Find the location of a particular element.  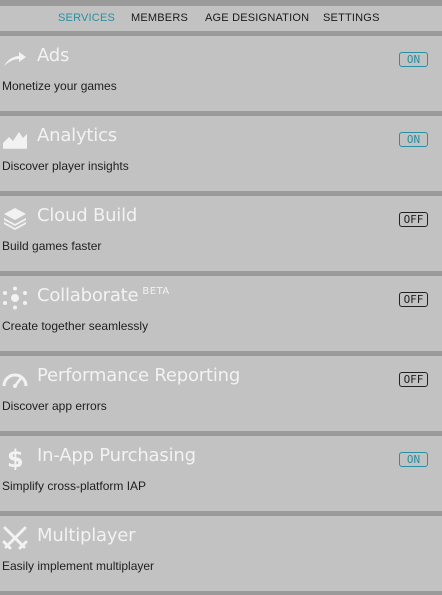

tab-members: MEMBERS is located at coordinates (159, 18).